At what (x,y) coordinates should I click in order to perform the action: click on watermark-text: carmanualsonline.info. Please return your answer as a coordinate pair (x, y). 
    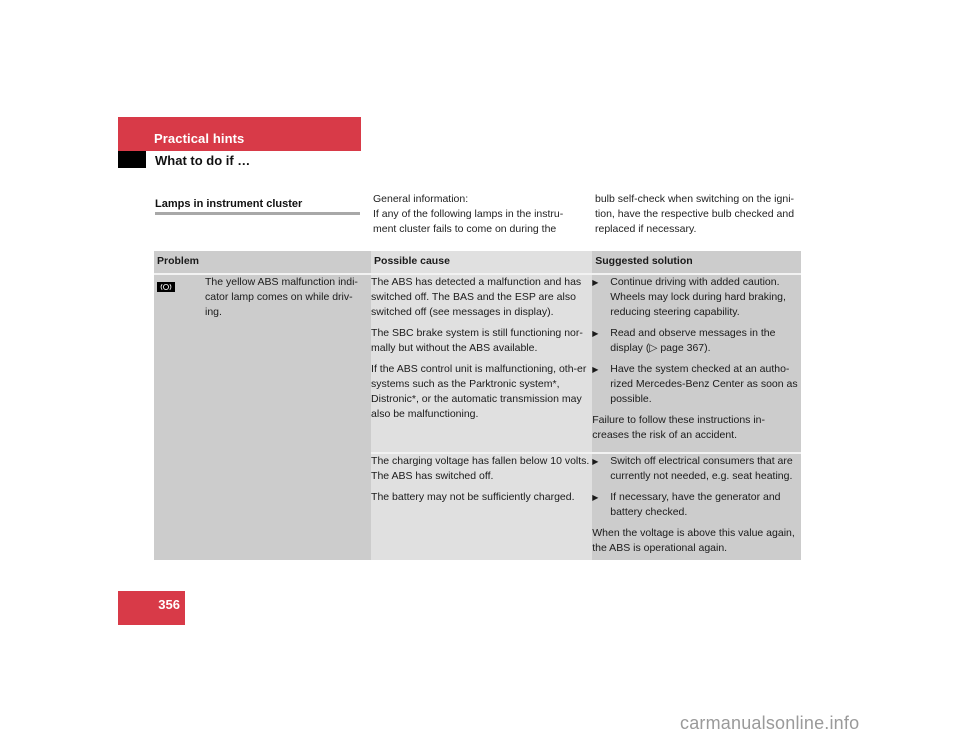
    Looking at the image, I should click on (770, 723).